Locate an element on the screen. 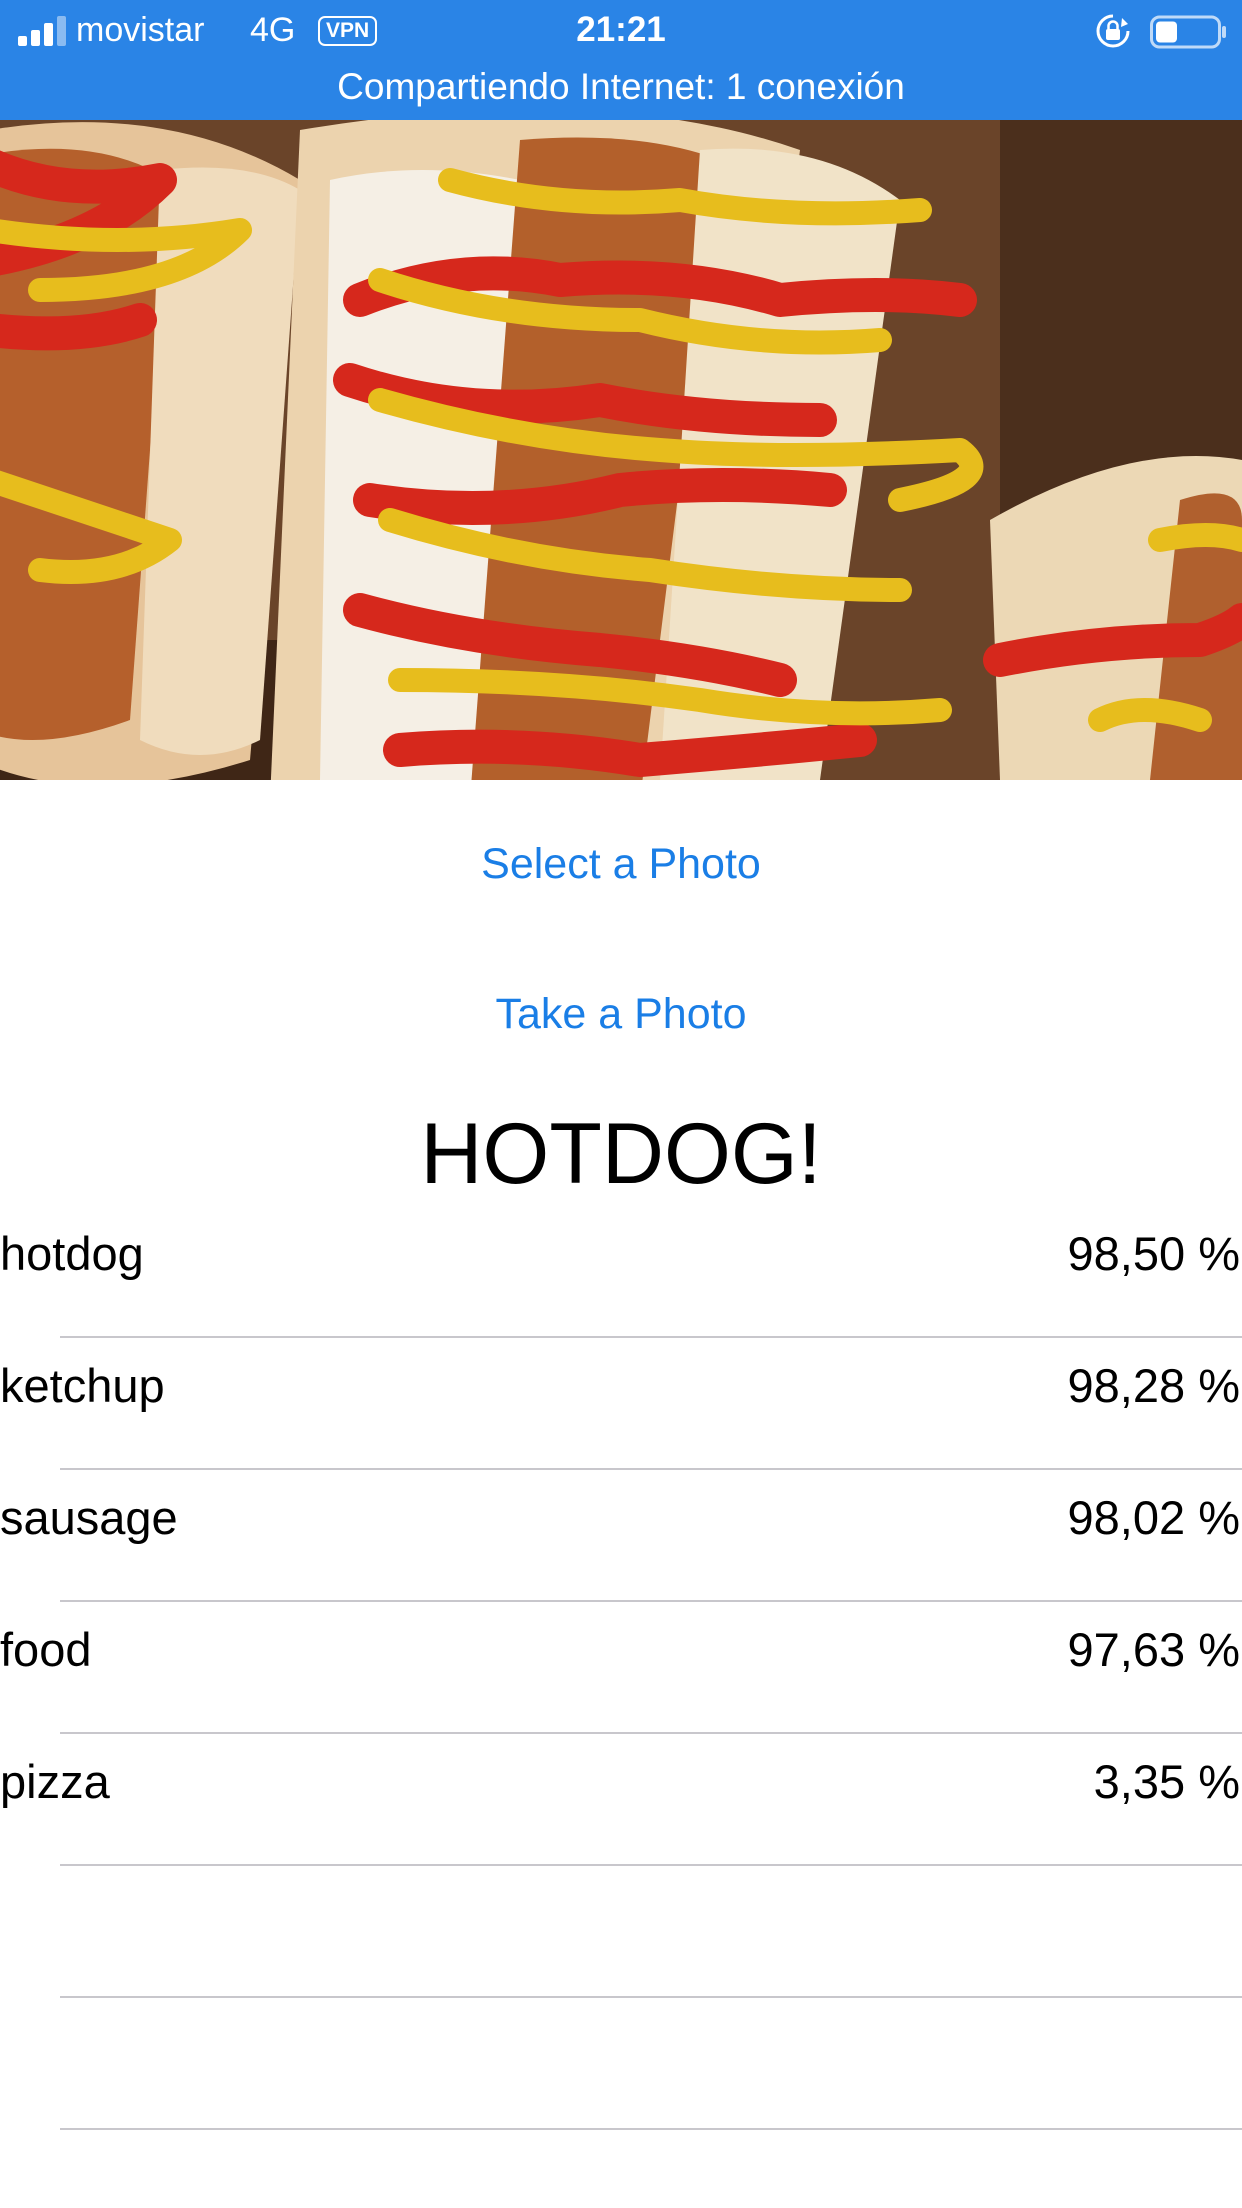 The image size is (1242, 2208). table-row: pizza 3,35 % is located at coordinates (621, 1800).